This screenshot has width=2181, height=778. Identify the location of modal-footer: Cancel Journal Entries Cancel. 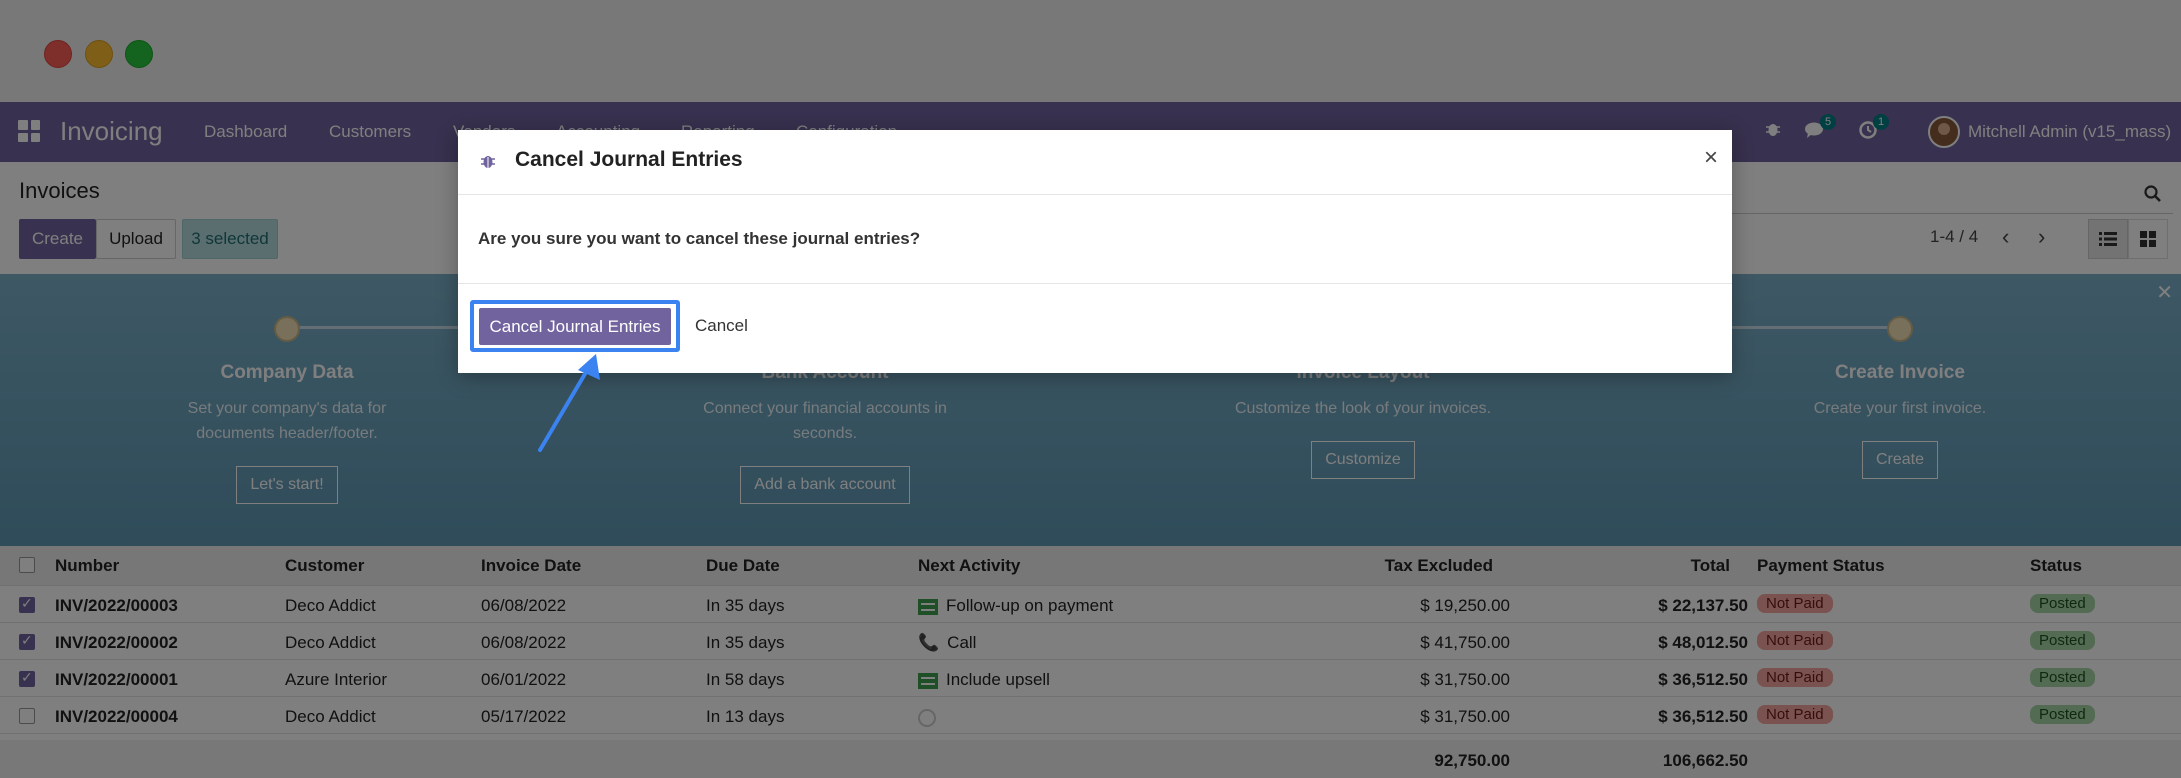
(1095, 328).